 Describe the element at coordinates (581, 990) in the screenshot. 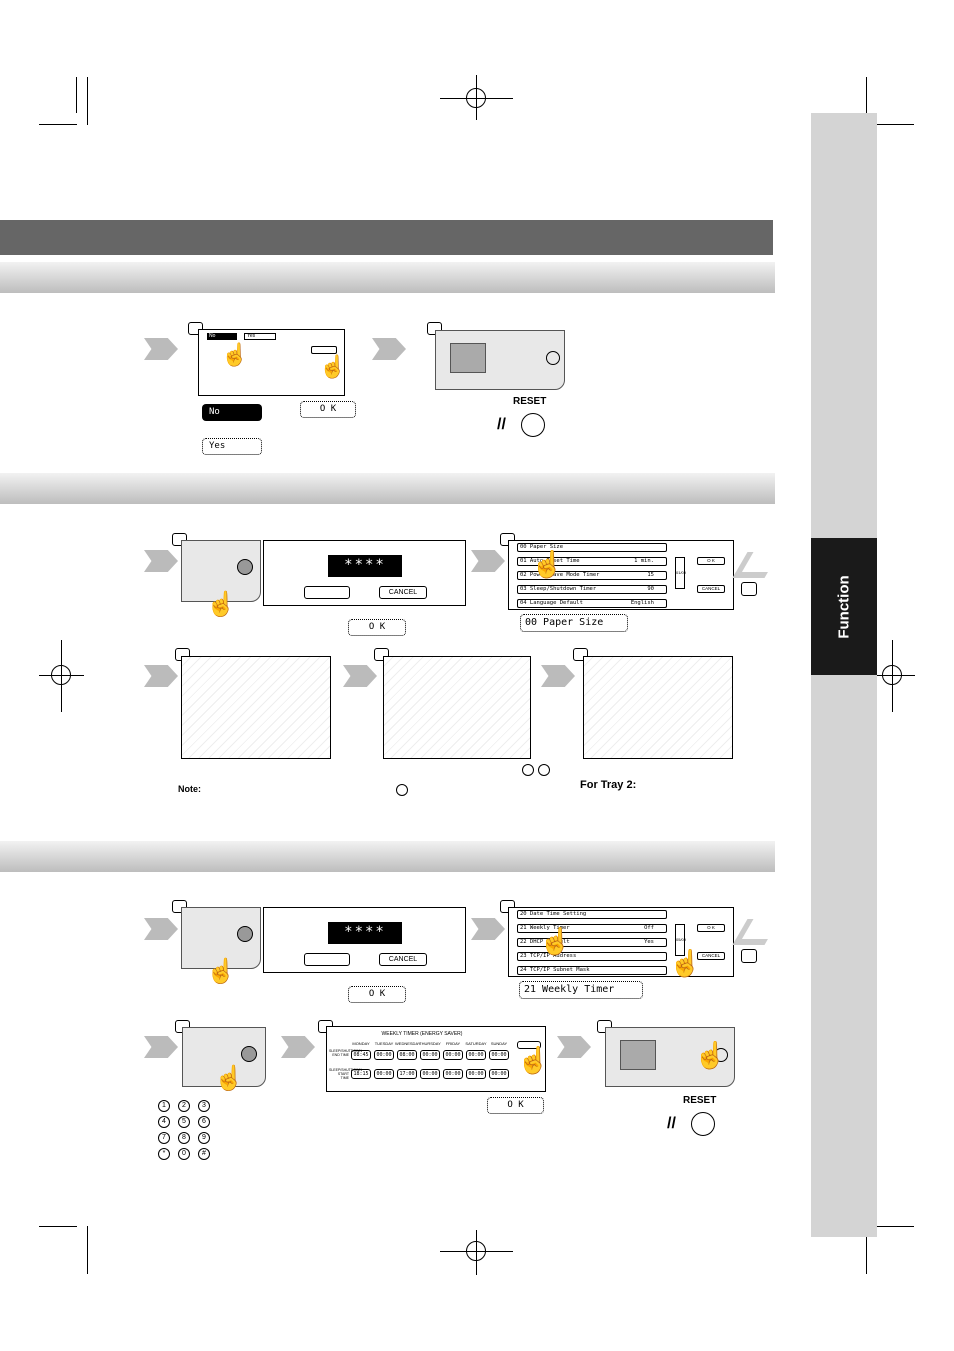

I see `selected-setting-label: 21 Weekly Timer` at that location.